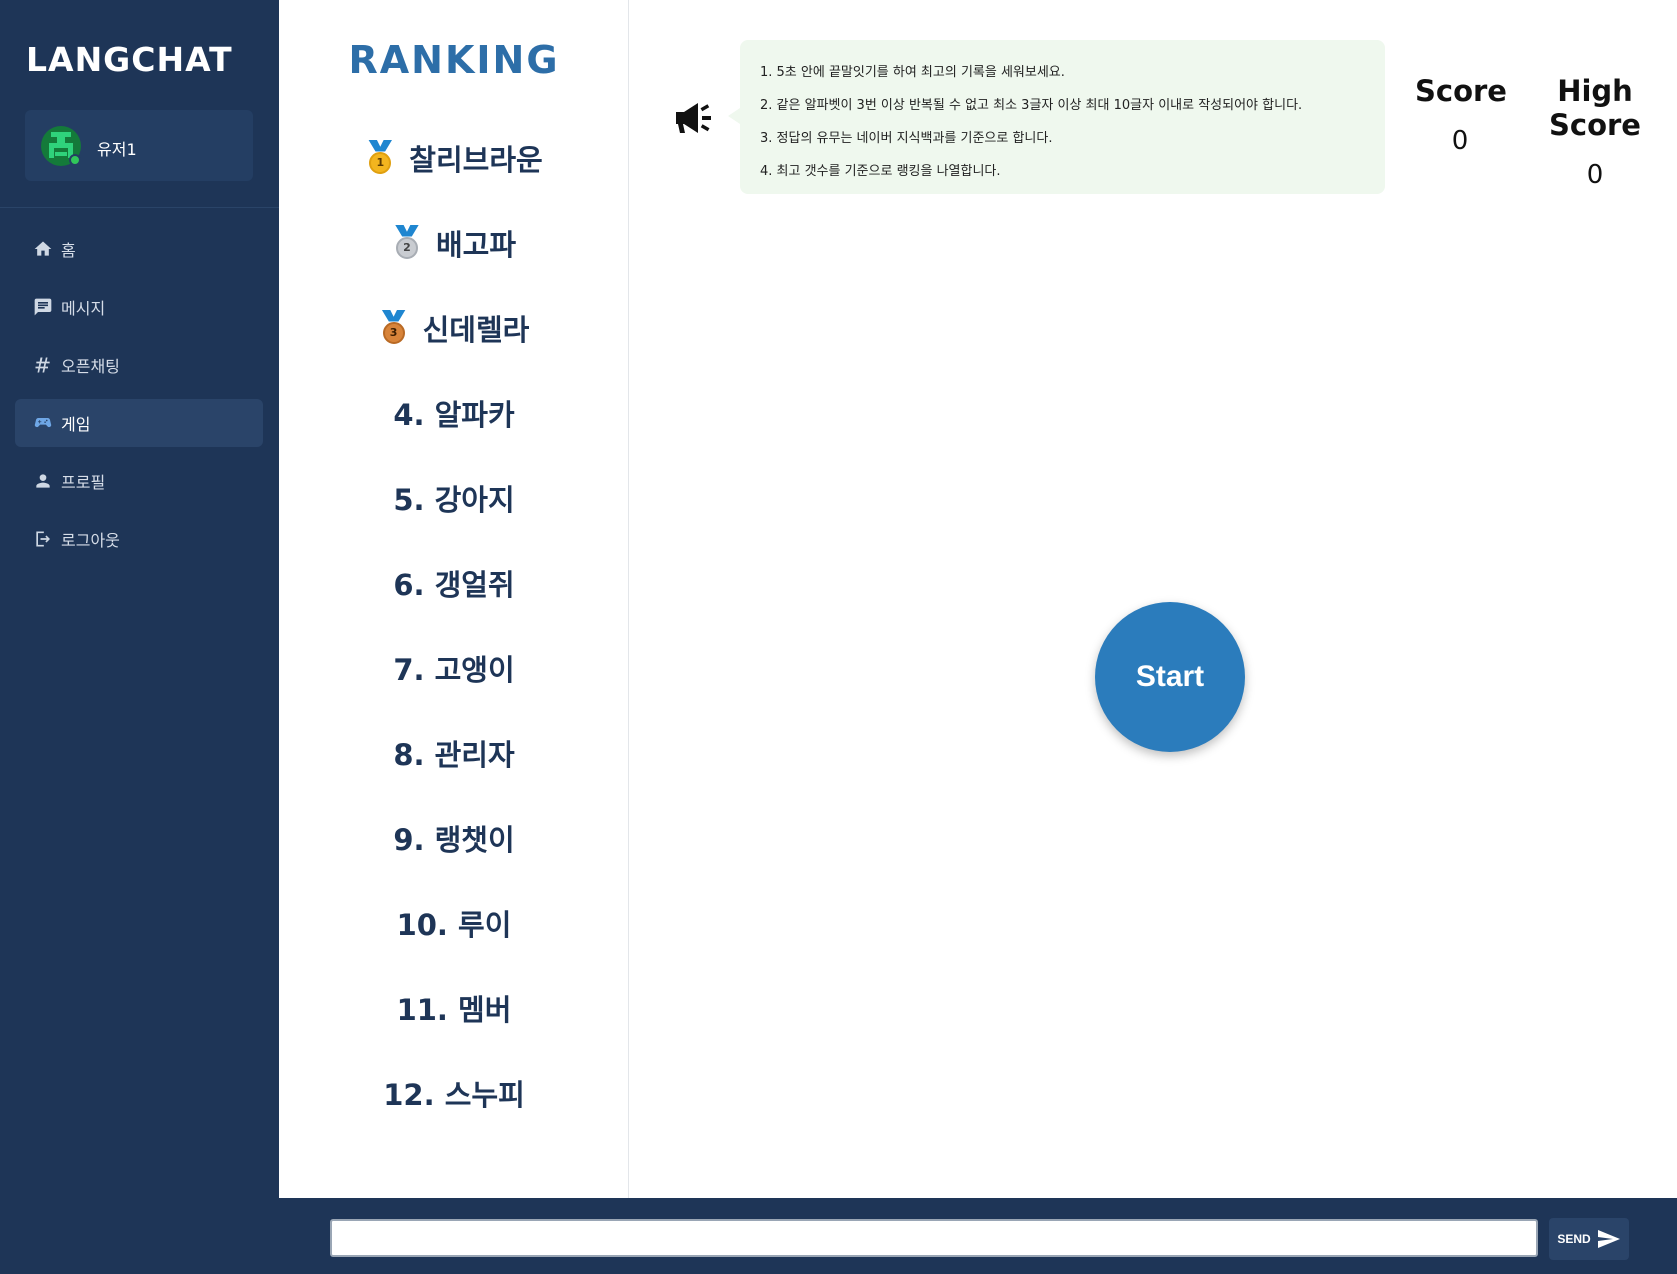 The width and height of the screenshot is (1677, 1274). Describe the element at coordinates (76, 424) in the screenshot. I see `sidebar-item-label: 게임` at that location.